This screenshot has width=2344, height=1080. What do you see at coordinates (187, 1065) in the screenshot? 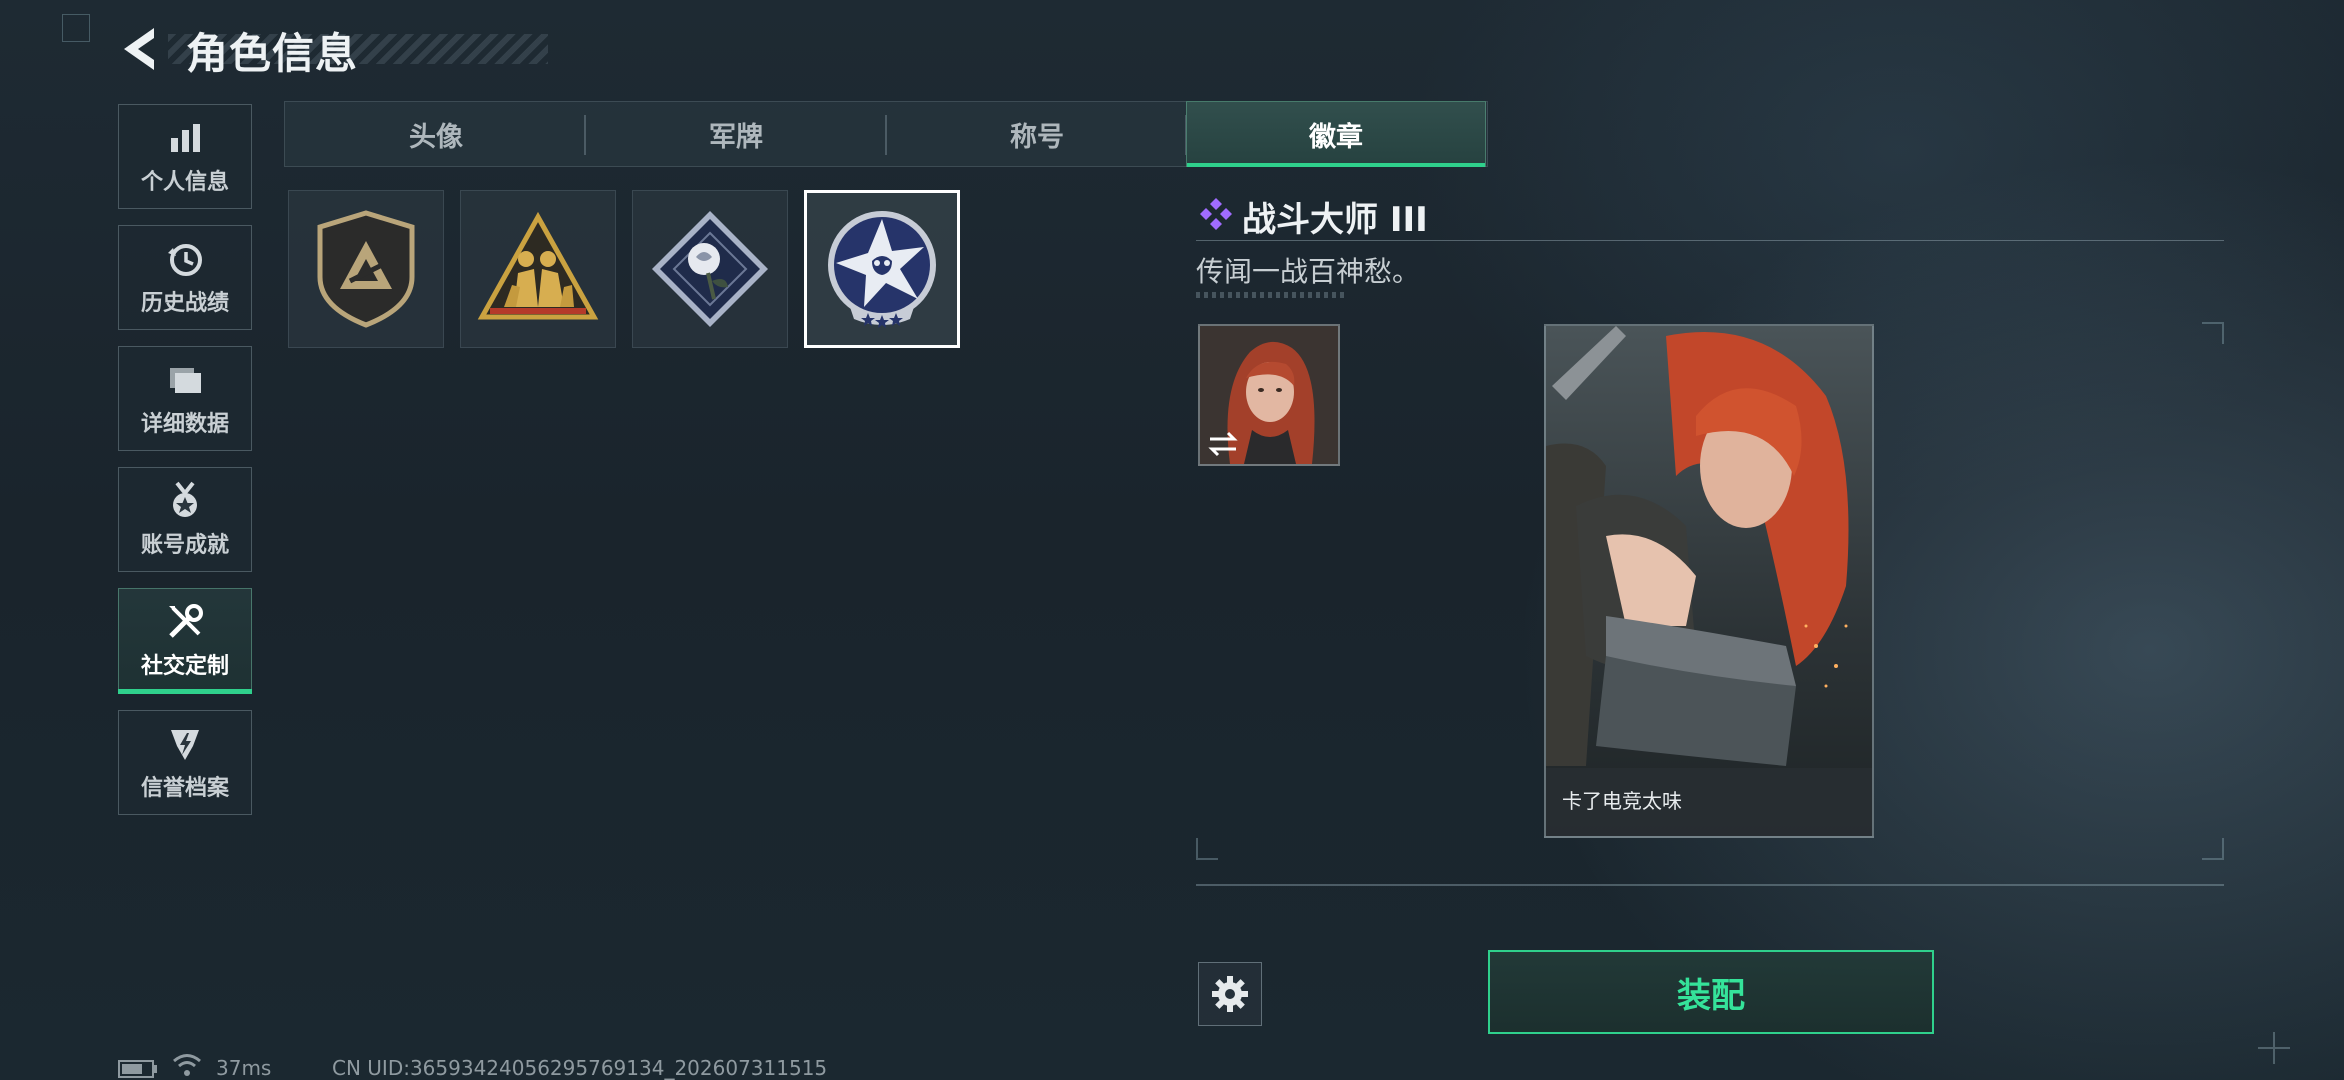
I see `wifi-icon` at bounding box center [187, 1065].